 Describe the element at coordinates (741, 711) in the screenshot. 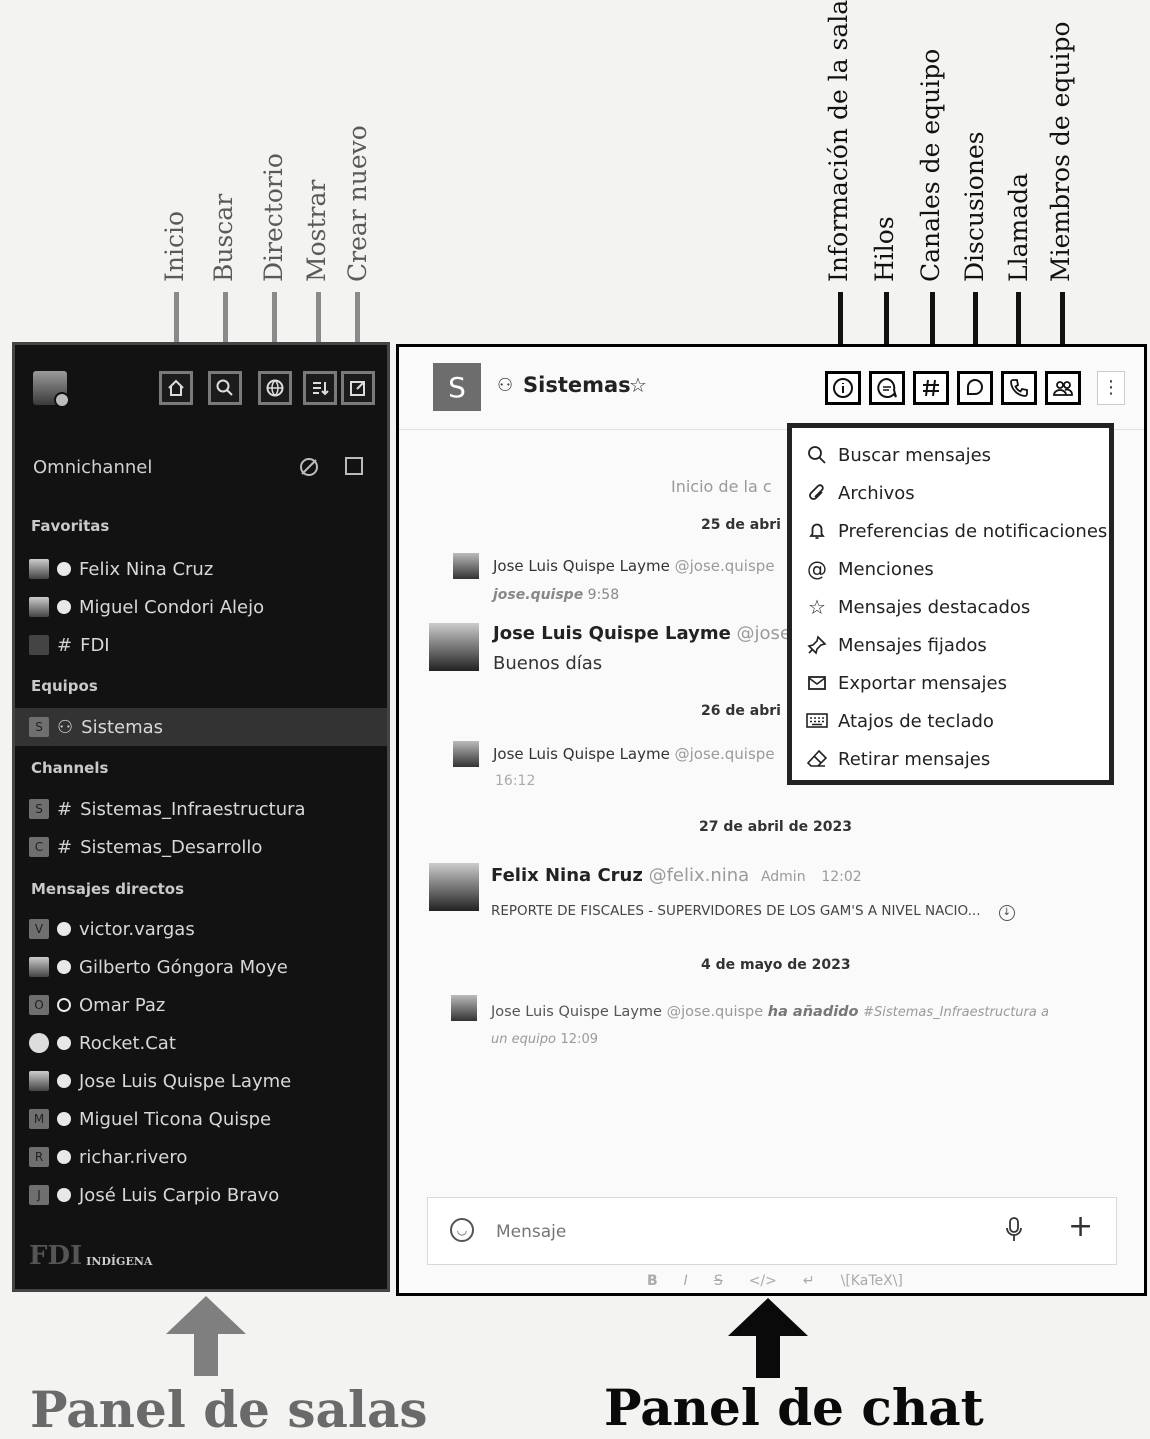

I see `date-divider: 26 de abri` at that location.